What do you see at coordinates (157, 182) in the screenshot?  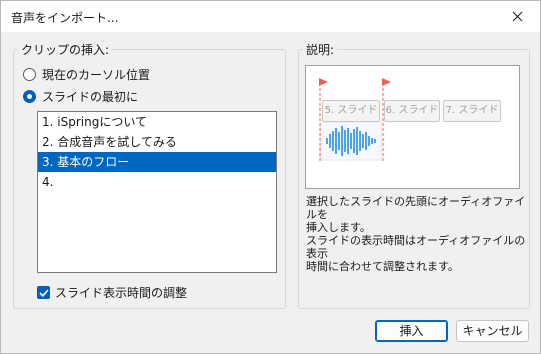 I see `slide-list-item: 4.` at bounding box center [157, 182].